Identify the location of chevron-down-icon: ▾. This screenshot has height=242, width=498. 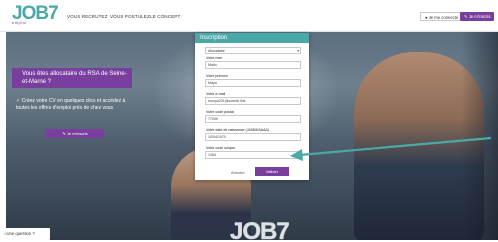
(298, 51).